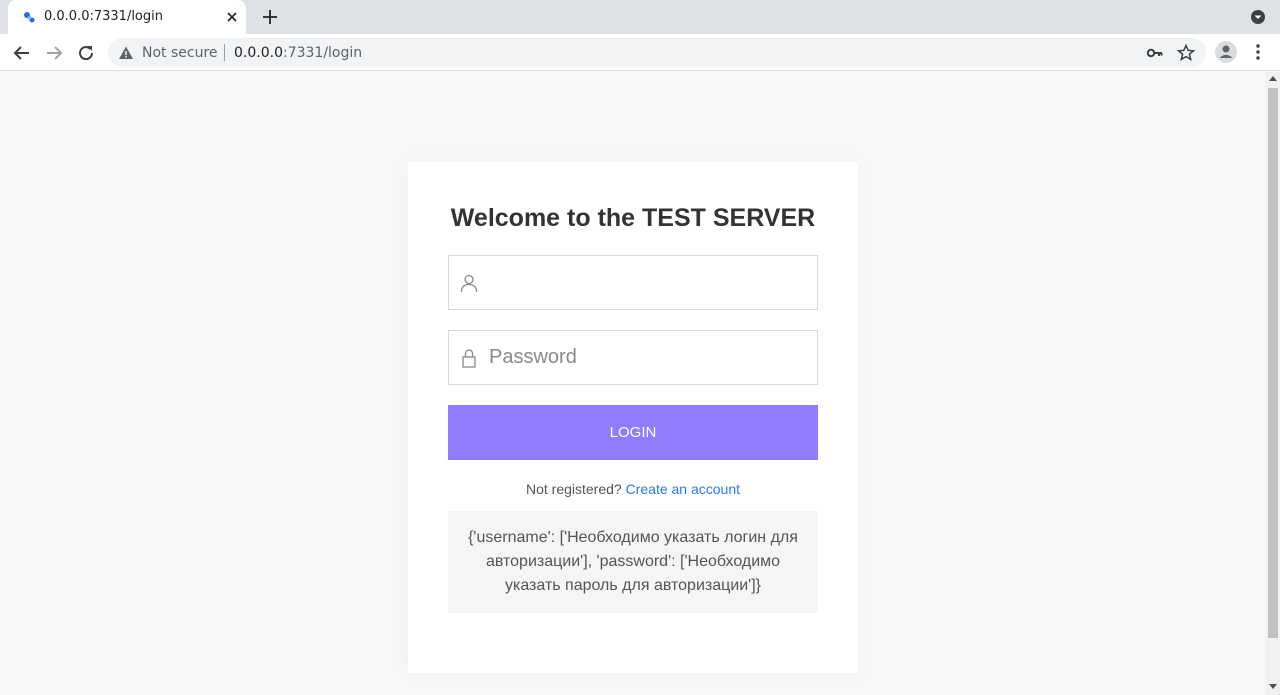 This screenshot has height=695, width=1280. What do you see at coordinates (469, 283) in the screenshot?
I see `user-icon` at bounding box center [469, 283].